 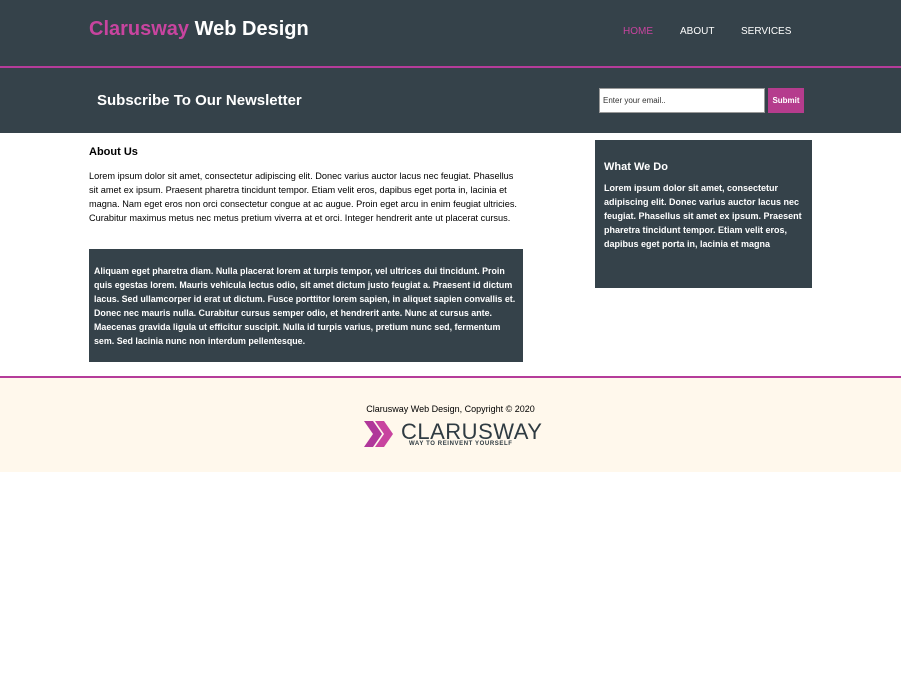 I want to click on clarusway-logo: CLARUSWAY WAY TO REINVENT YOURSELF, so click(x=452, y=434).